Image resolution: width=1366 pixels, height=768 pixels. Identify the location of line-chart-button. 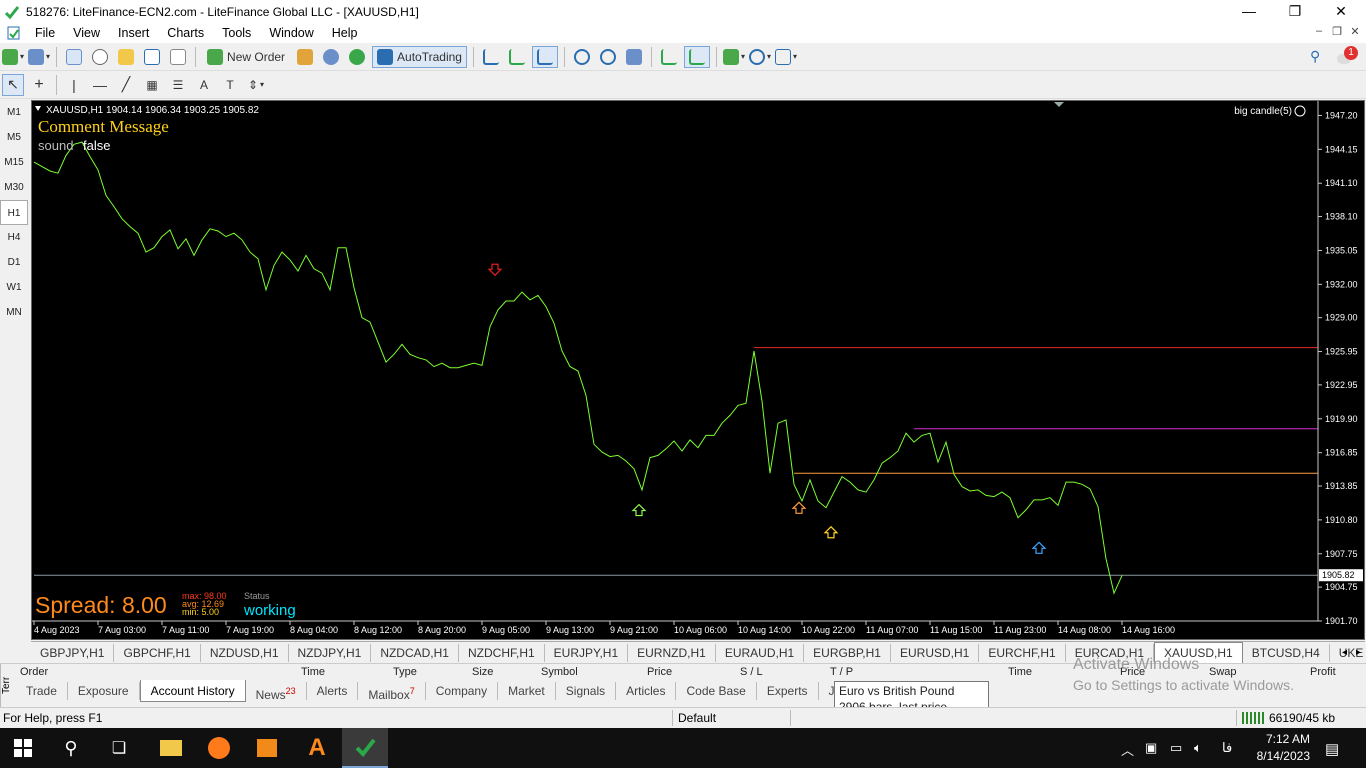
(544, 56).